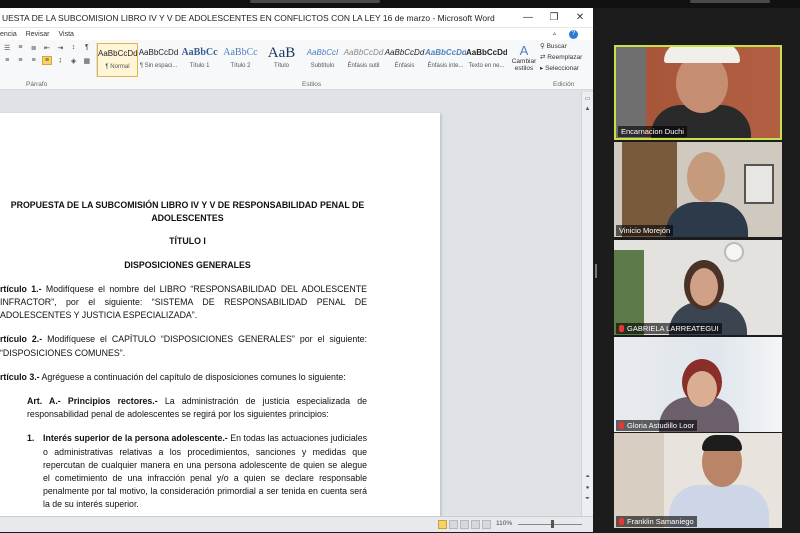 The image size is (800, 533). I want to click on draft-icon, so click(486, 524).